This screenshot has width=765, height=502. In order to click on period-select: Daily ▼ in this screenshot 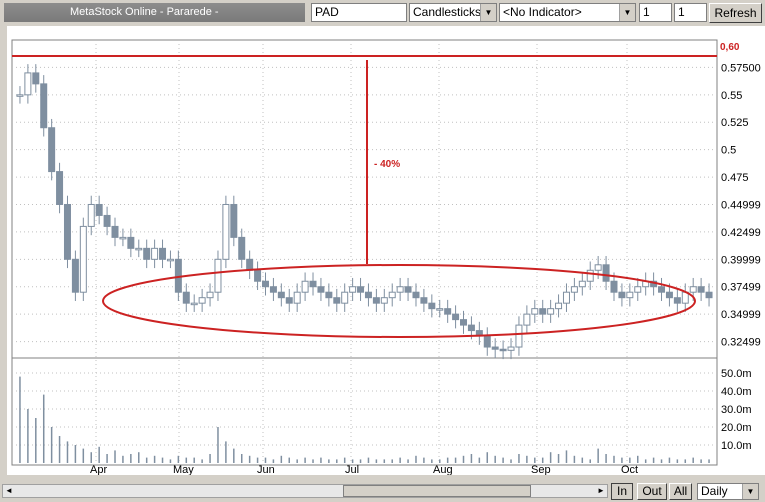, I will do `click(728, 491)`.